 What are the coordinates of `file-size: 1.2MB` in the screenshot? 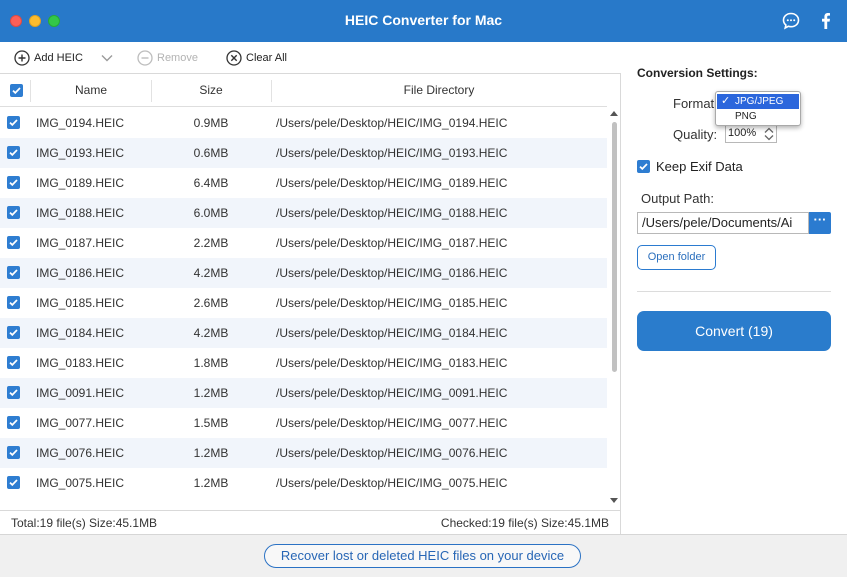 It's located at (211, 393).